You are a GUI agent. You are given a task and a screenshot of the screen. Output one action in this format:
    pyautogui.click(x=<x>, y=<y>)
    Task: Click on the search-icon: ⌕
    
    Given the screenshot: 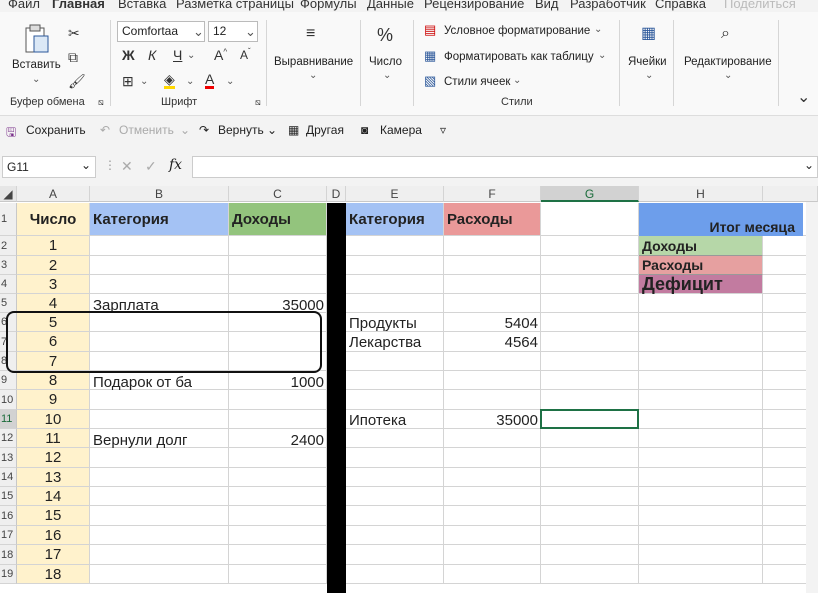 What is the action you would take?
    pyautogui.click(x=725, y=34)
    